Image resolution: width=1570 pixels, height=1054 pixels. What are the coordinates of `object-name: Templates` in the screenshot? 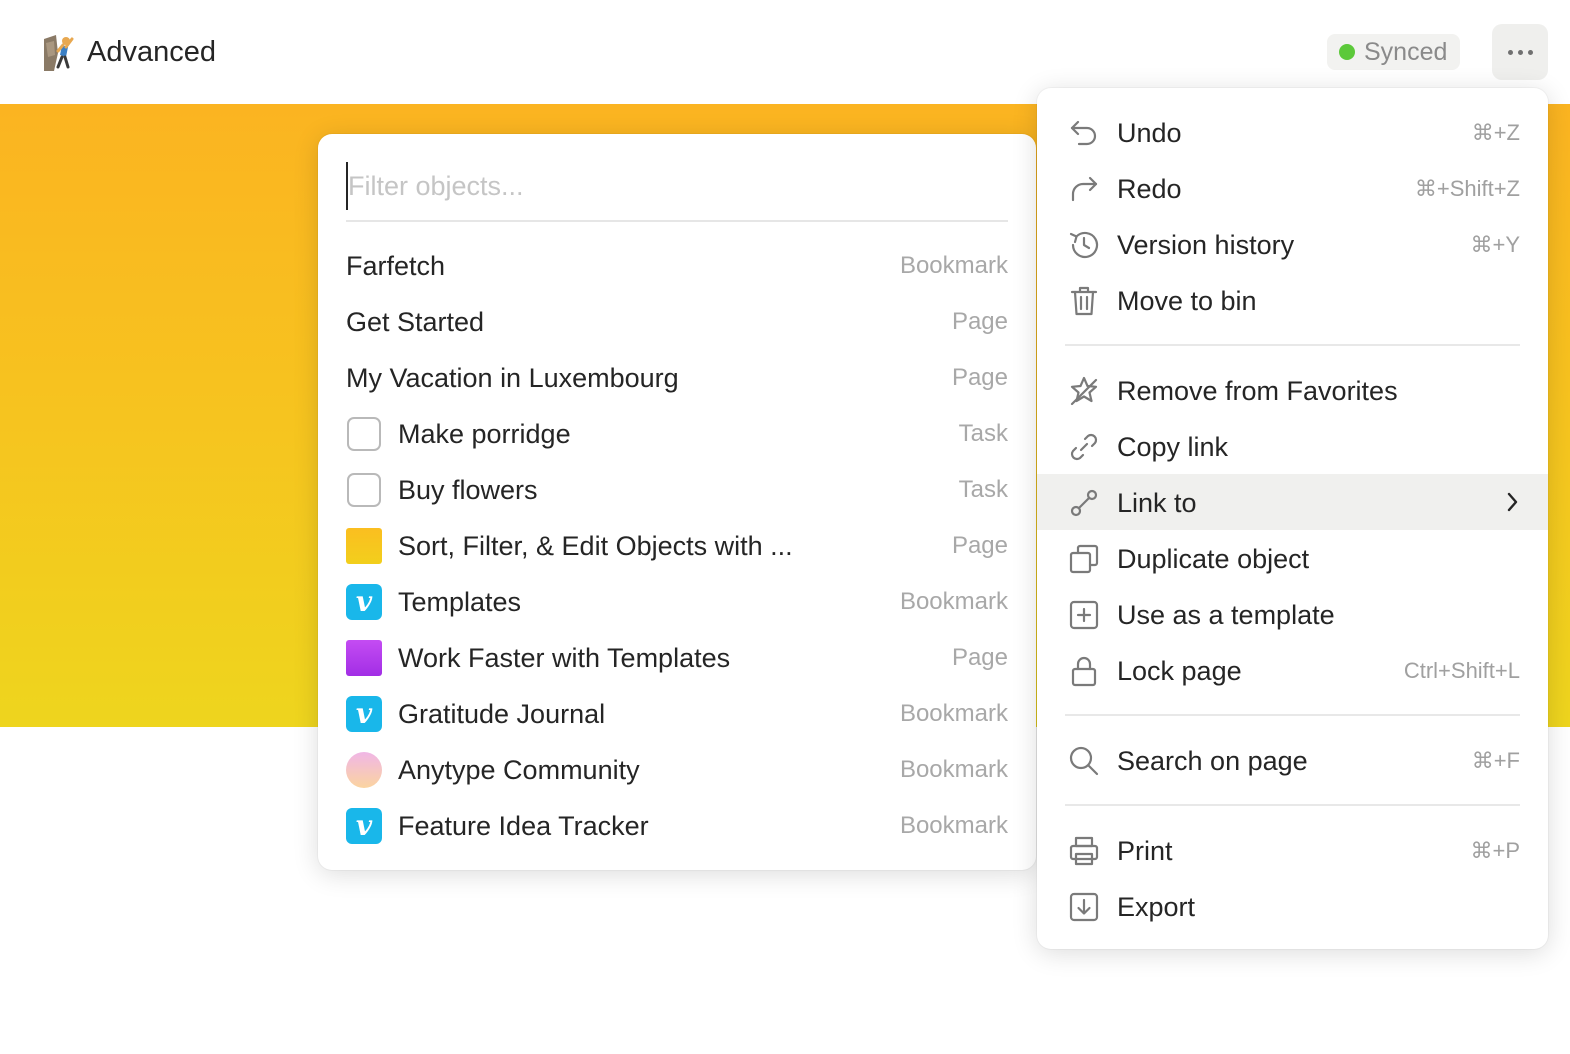 It's located at (460, 601).